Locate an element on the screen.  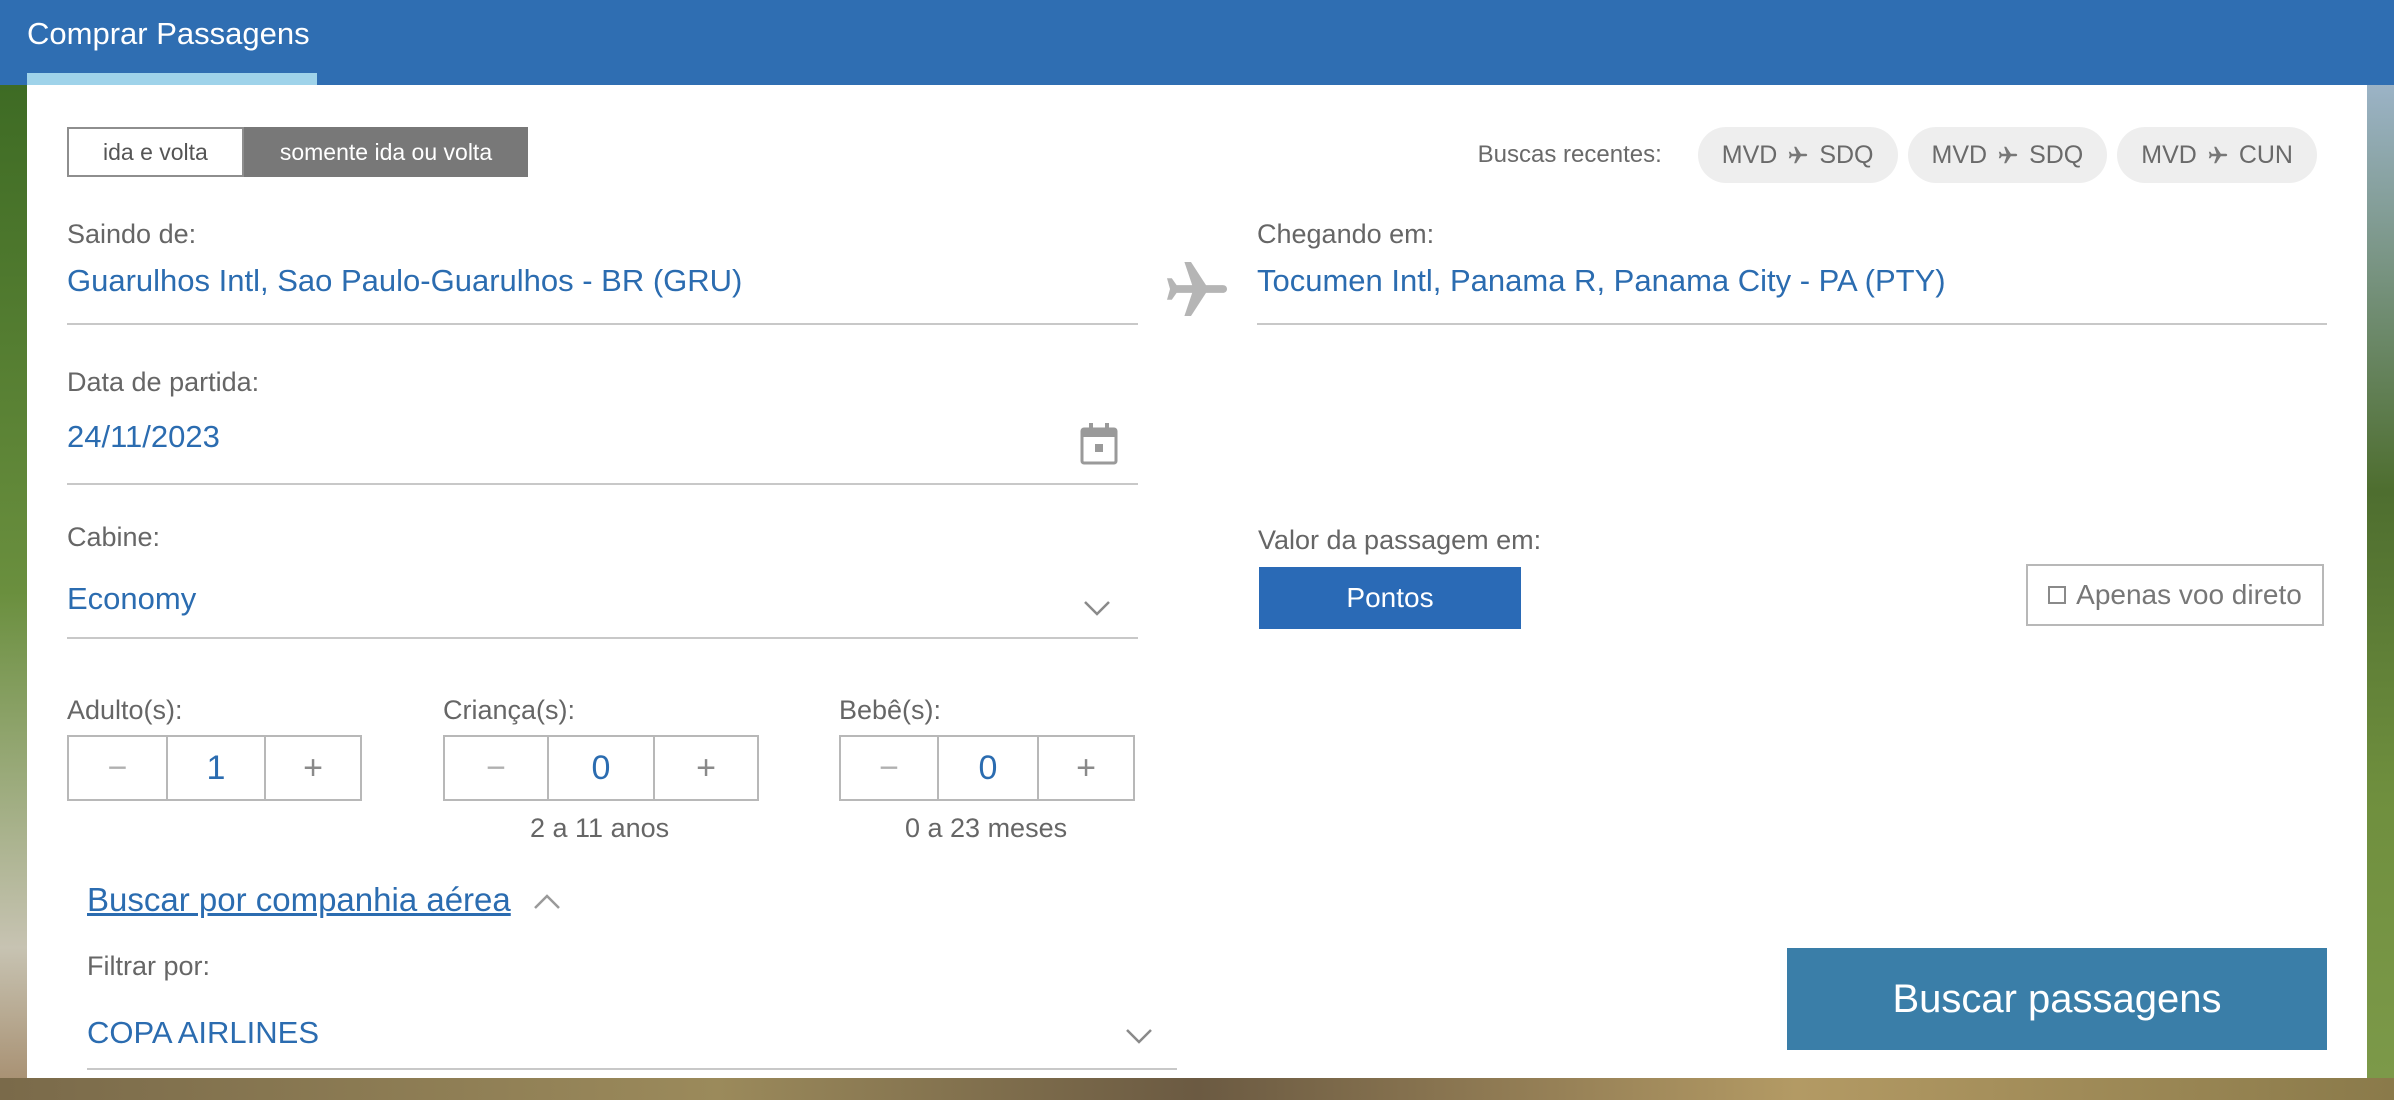
recent-searches: Buscas recentes: MVD SDQ MVD SDQ MVD CUN is located at coordinates (1897, 155).